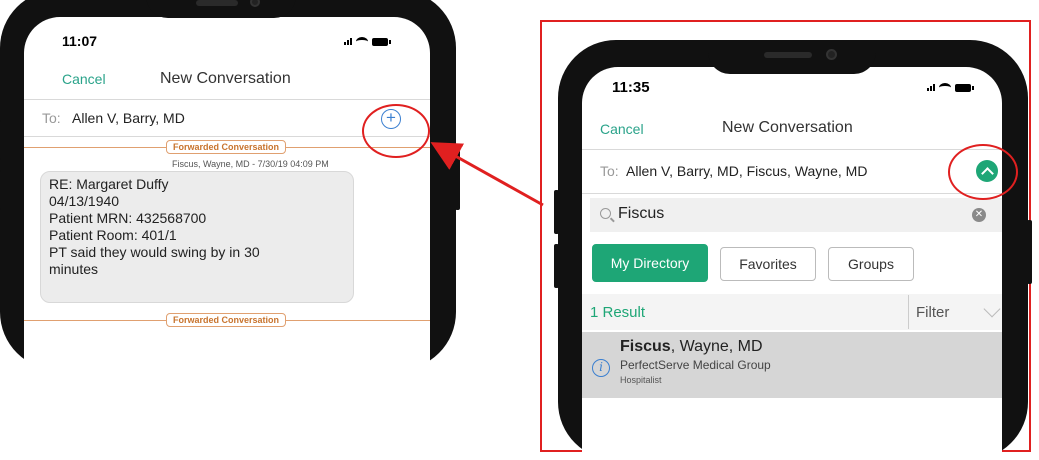  Describe the element at coordinates (487, 174) in the screenshot. I see `callout-arrow` at that location.